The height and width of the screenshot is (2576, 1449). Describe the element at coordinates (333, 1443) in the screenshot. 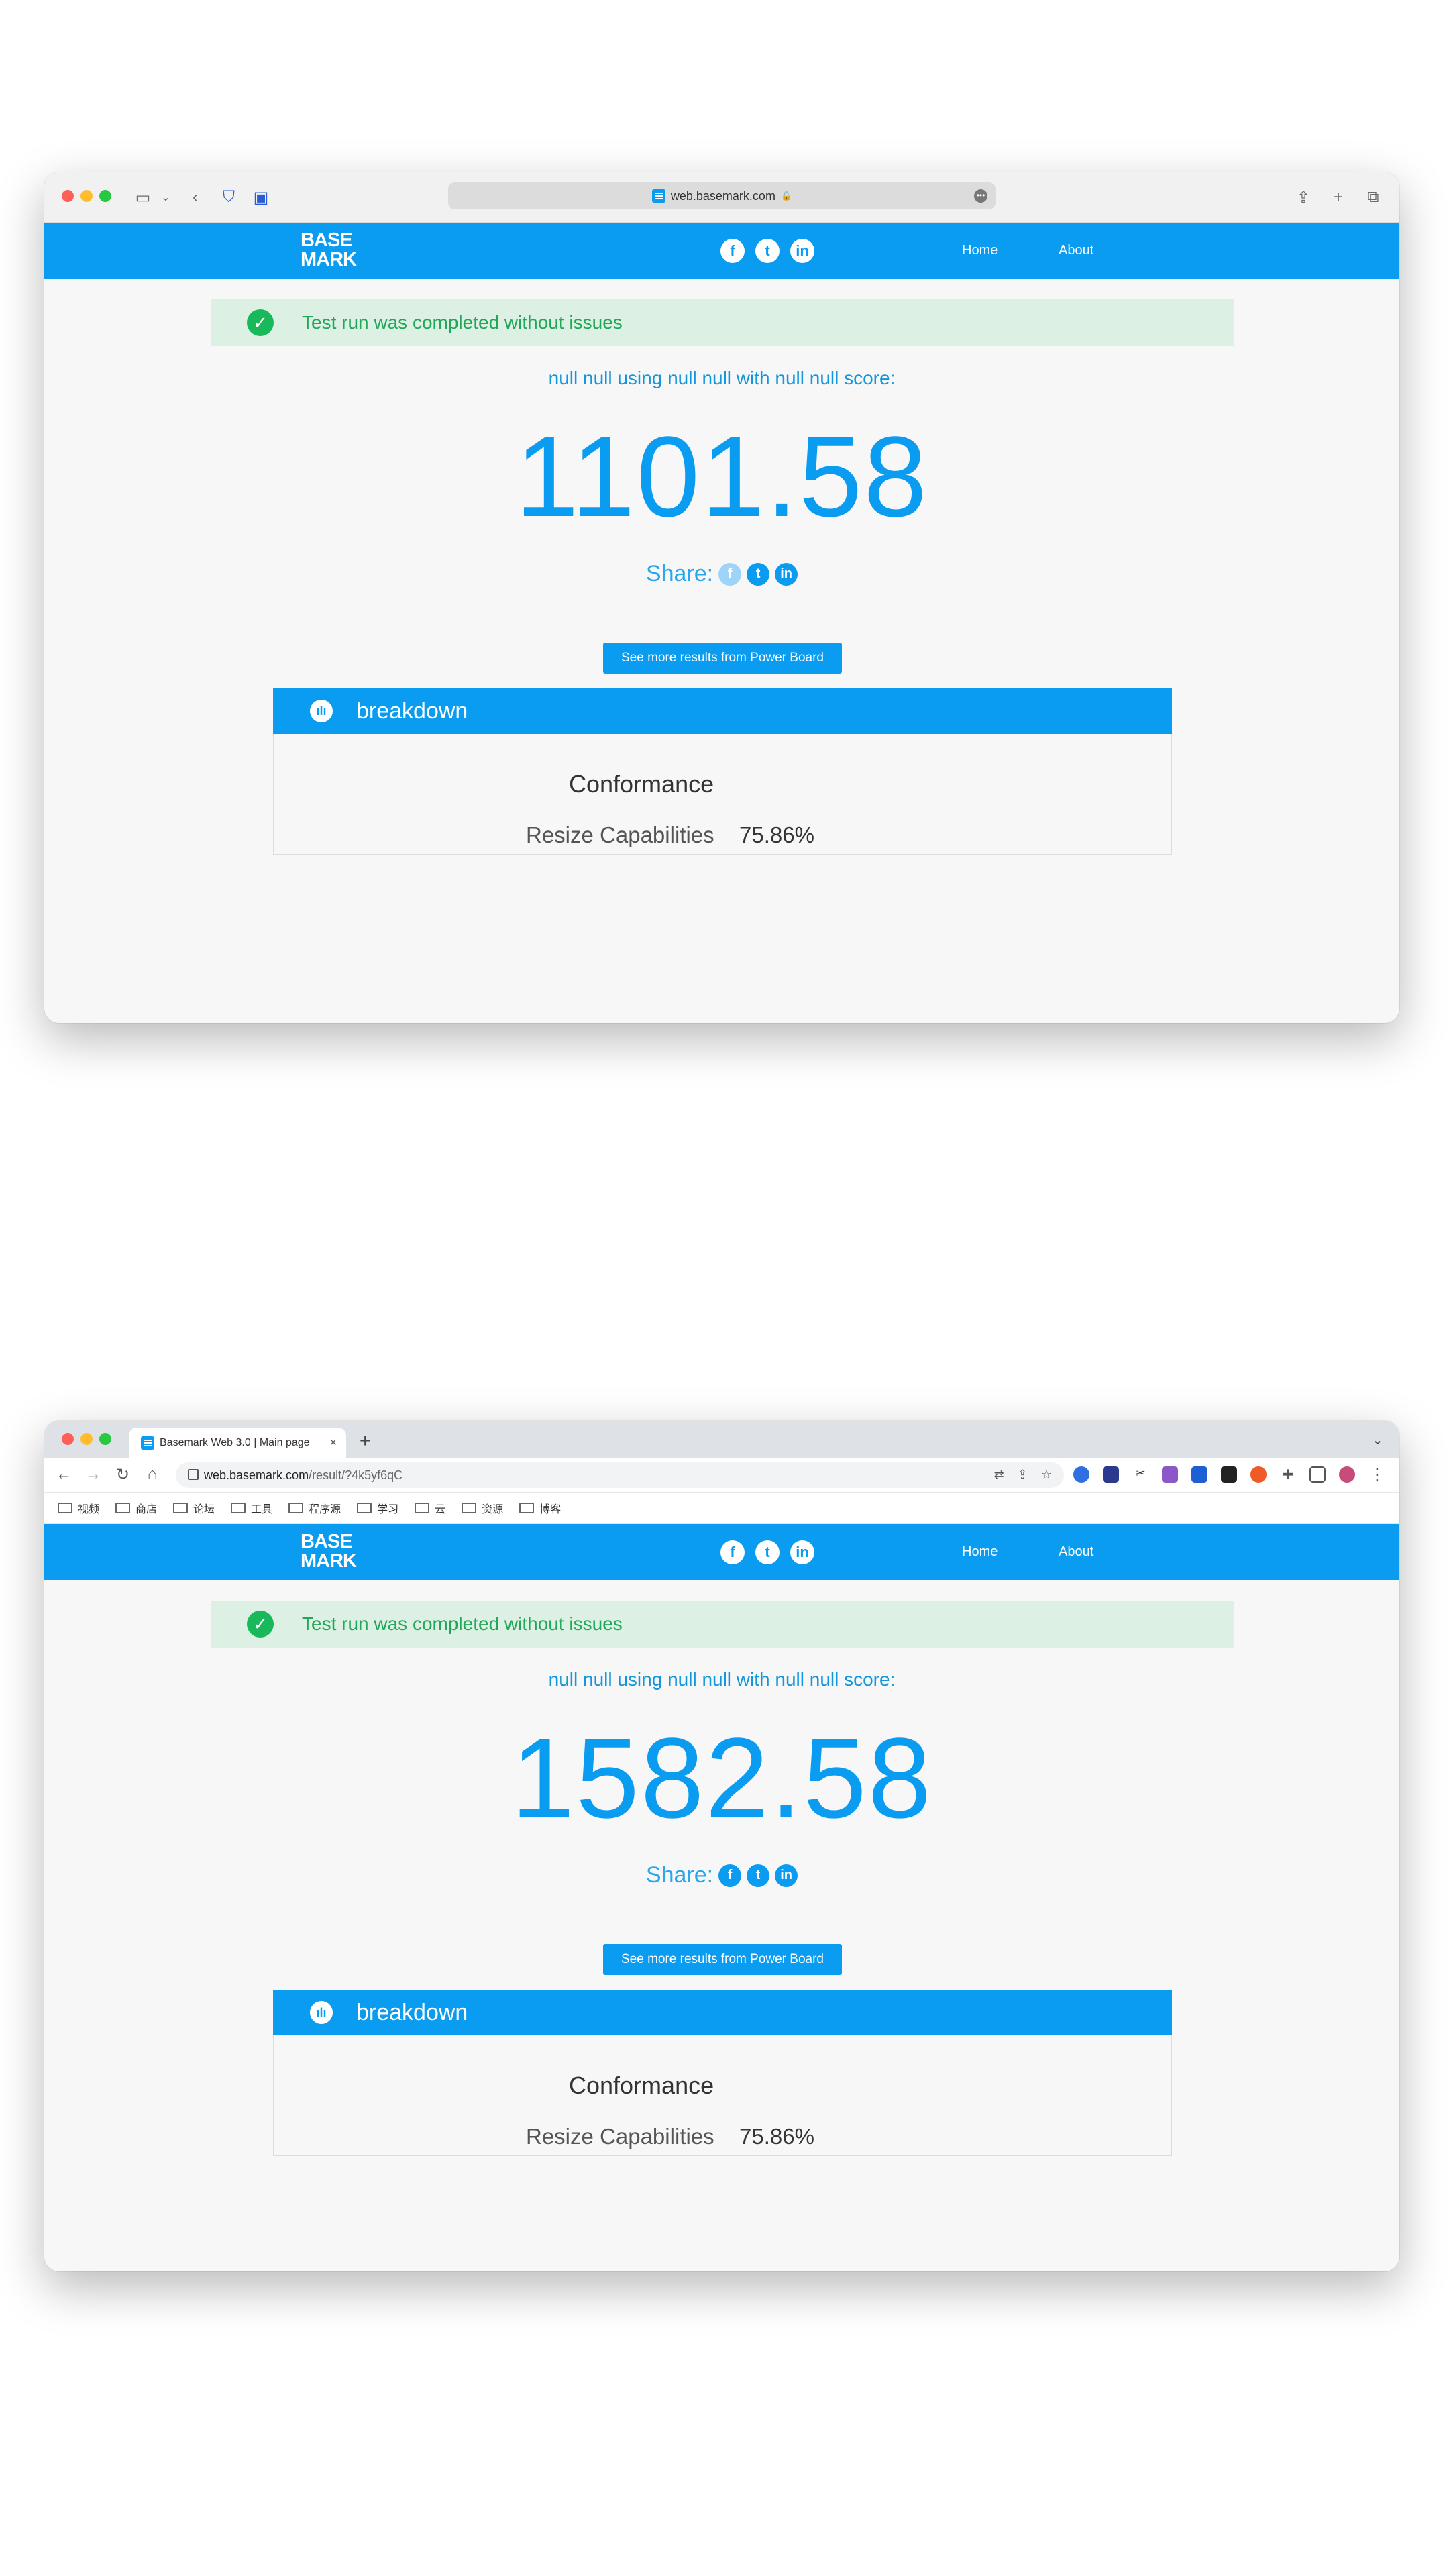

I see `close-tab-icon: ×` at that location.